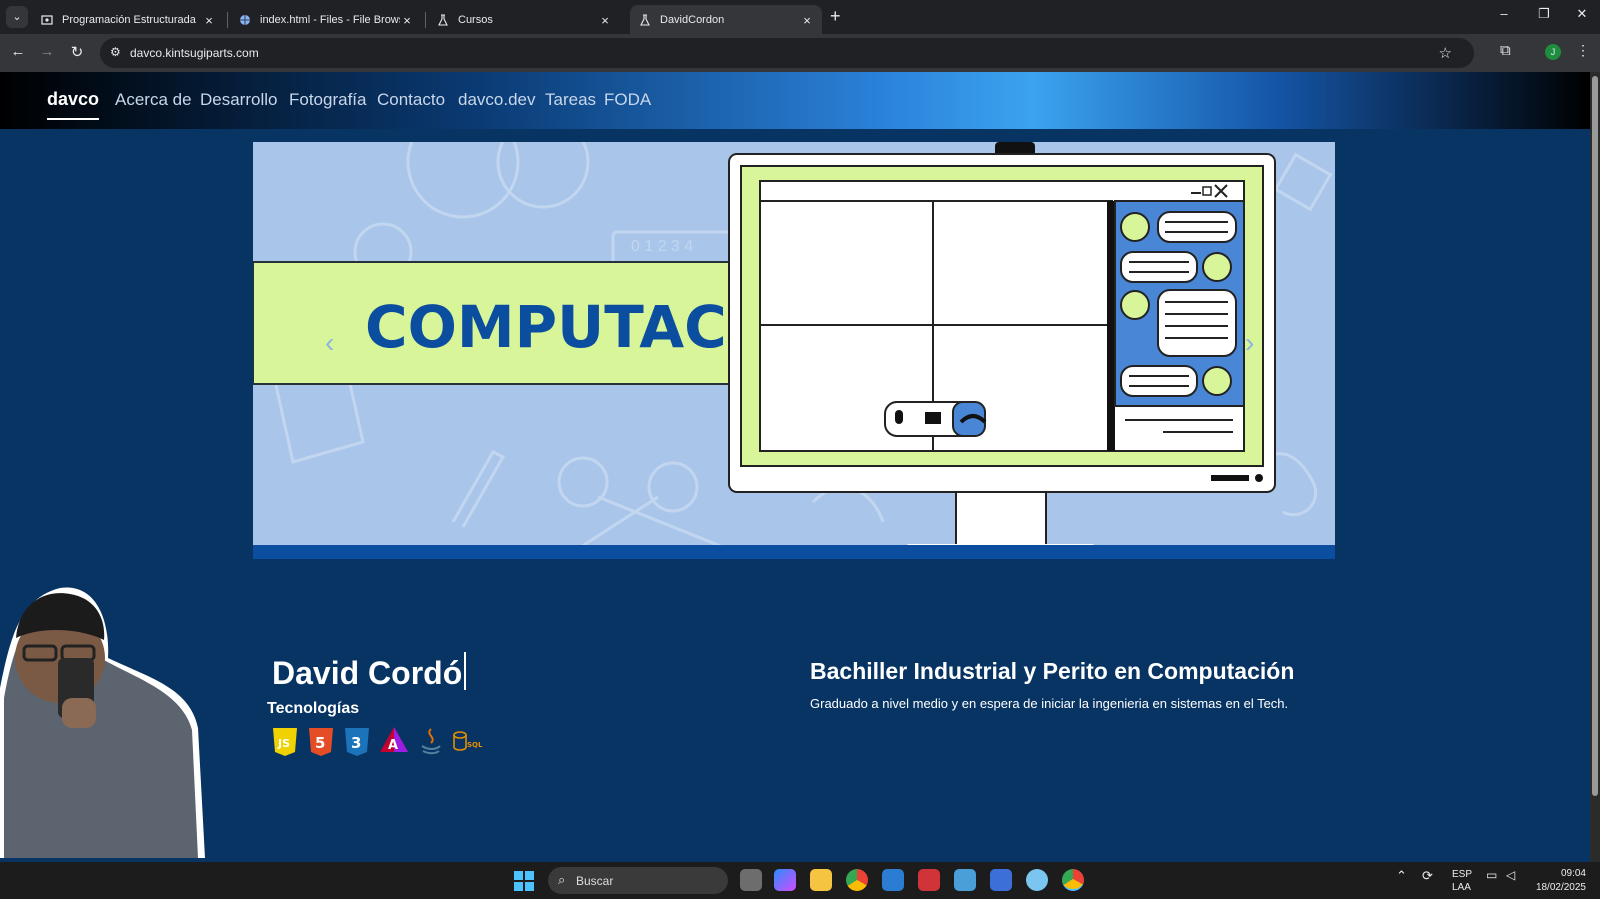  What do you see at coordinates (1462, 881) in the screenshot?
I see `input-language: ESP LAA` at bounding box center [1462, 881].